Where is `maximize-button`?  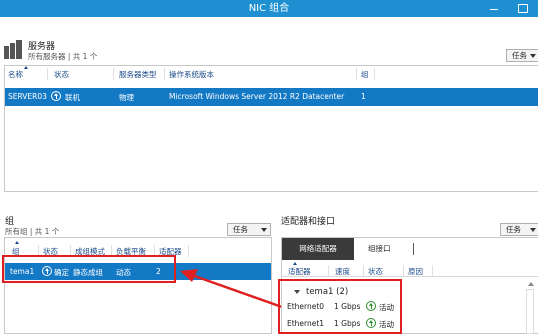
maximize-button is located at coordinates (522, 8).